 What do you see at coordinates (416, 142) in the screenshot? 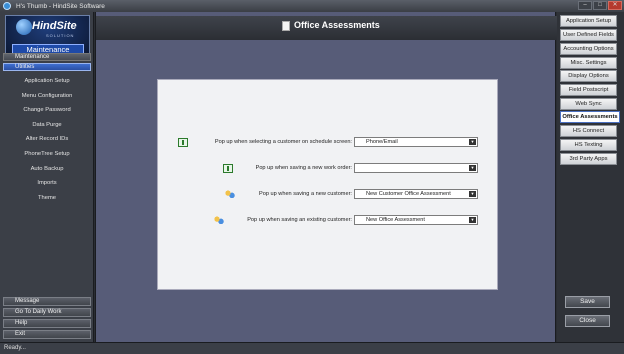
I see `schedule-popup-select: Phone/Email ▼` at bounding box center [416, 142].